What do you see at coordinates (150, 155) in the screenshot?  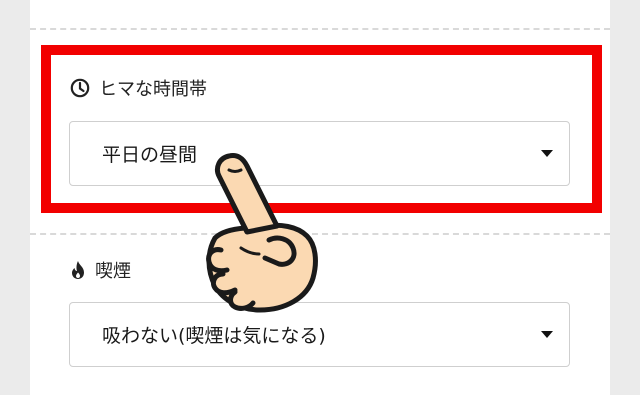 I see `free-time-selected-value: 平日の昼間` at bounding box center [150, 155].